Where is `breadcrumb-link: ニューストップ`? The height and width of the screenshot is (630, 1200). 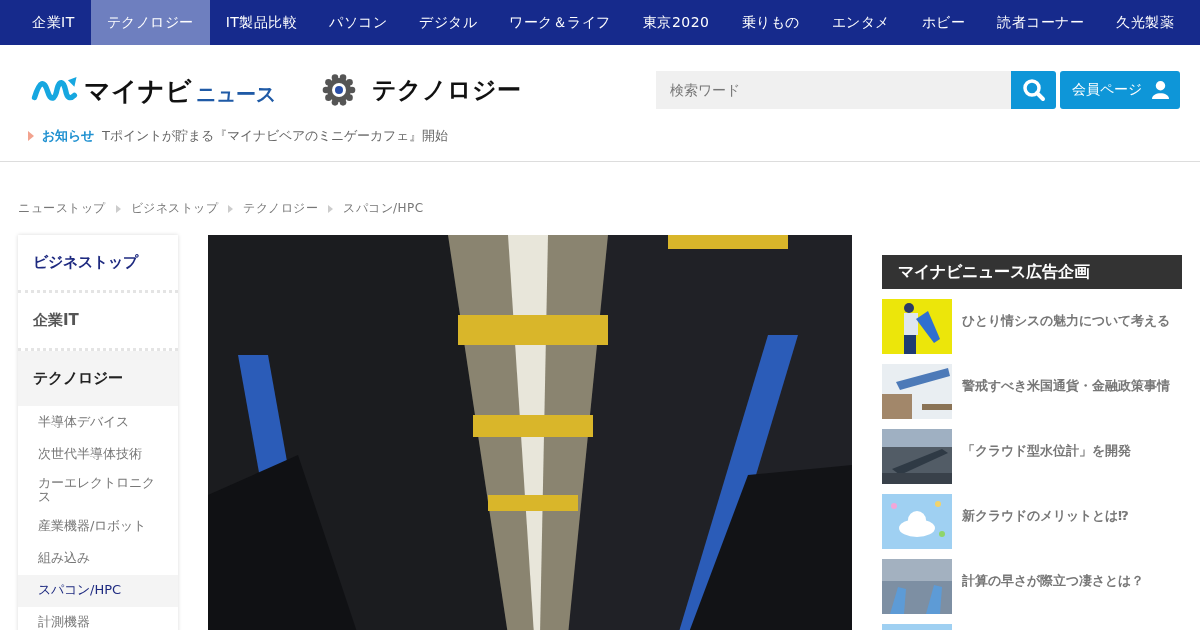
breadcrumb-link: ニューストップ is located at coordinates (62, 208).